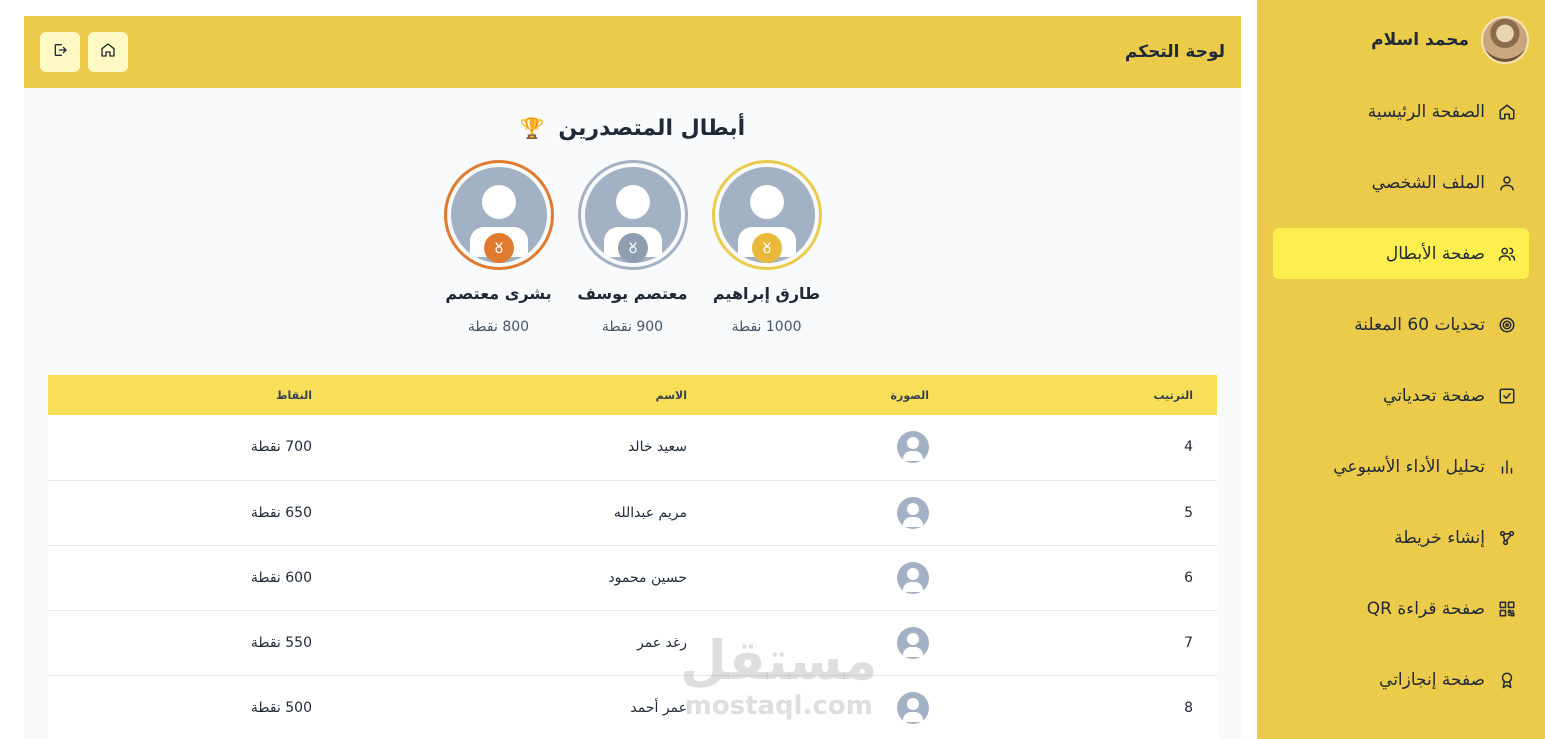 This screenshot has width=1545, height=739. I want to click on table-row: 7 رغد عمر 550 نقطة, so click(632, 642).